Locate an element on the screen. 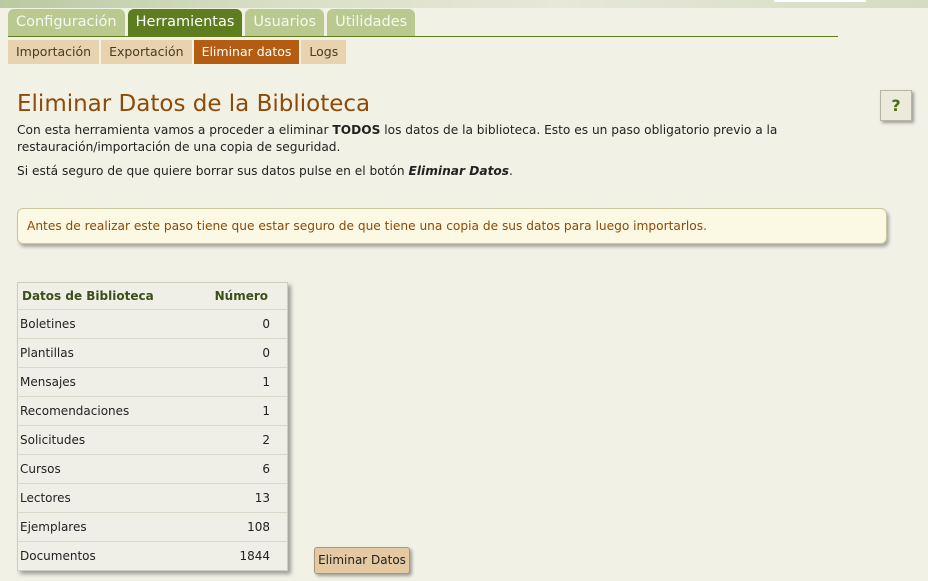 The width and height of the screenshot is (928, 581). subtab-eliminar-datos: Eliminar datos is located at coordinates (246, 52).